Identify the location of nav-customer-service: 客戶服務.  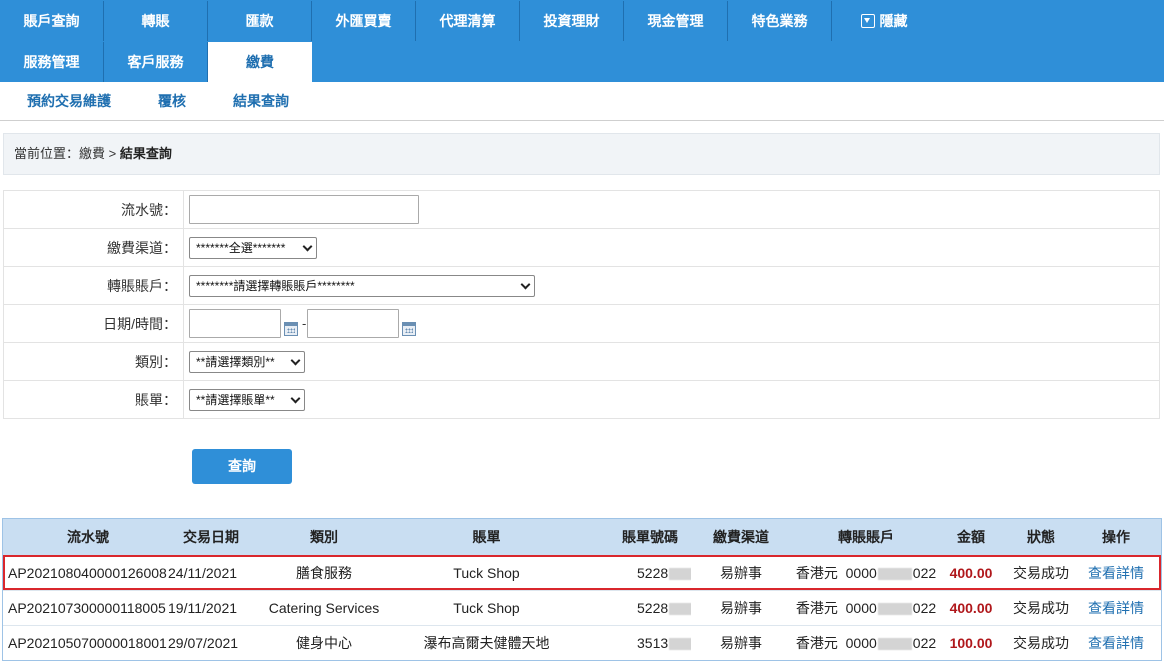
(156, 62).